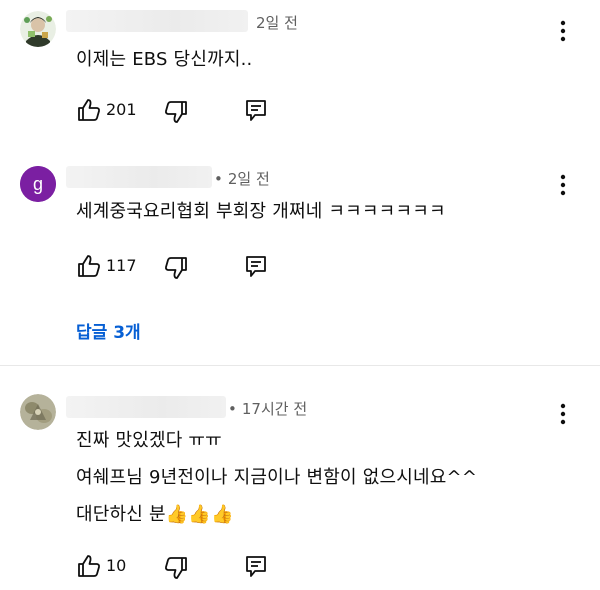 Image resolution: width=600 pixels, height=590 pixels. I want to click on divider, so click(300, 365).